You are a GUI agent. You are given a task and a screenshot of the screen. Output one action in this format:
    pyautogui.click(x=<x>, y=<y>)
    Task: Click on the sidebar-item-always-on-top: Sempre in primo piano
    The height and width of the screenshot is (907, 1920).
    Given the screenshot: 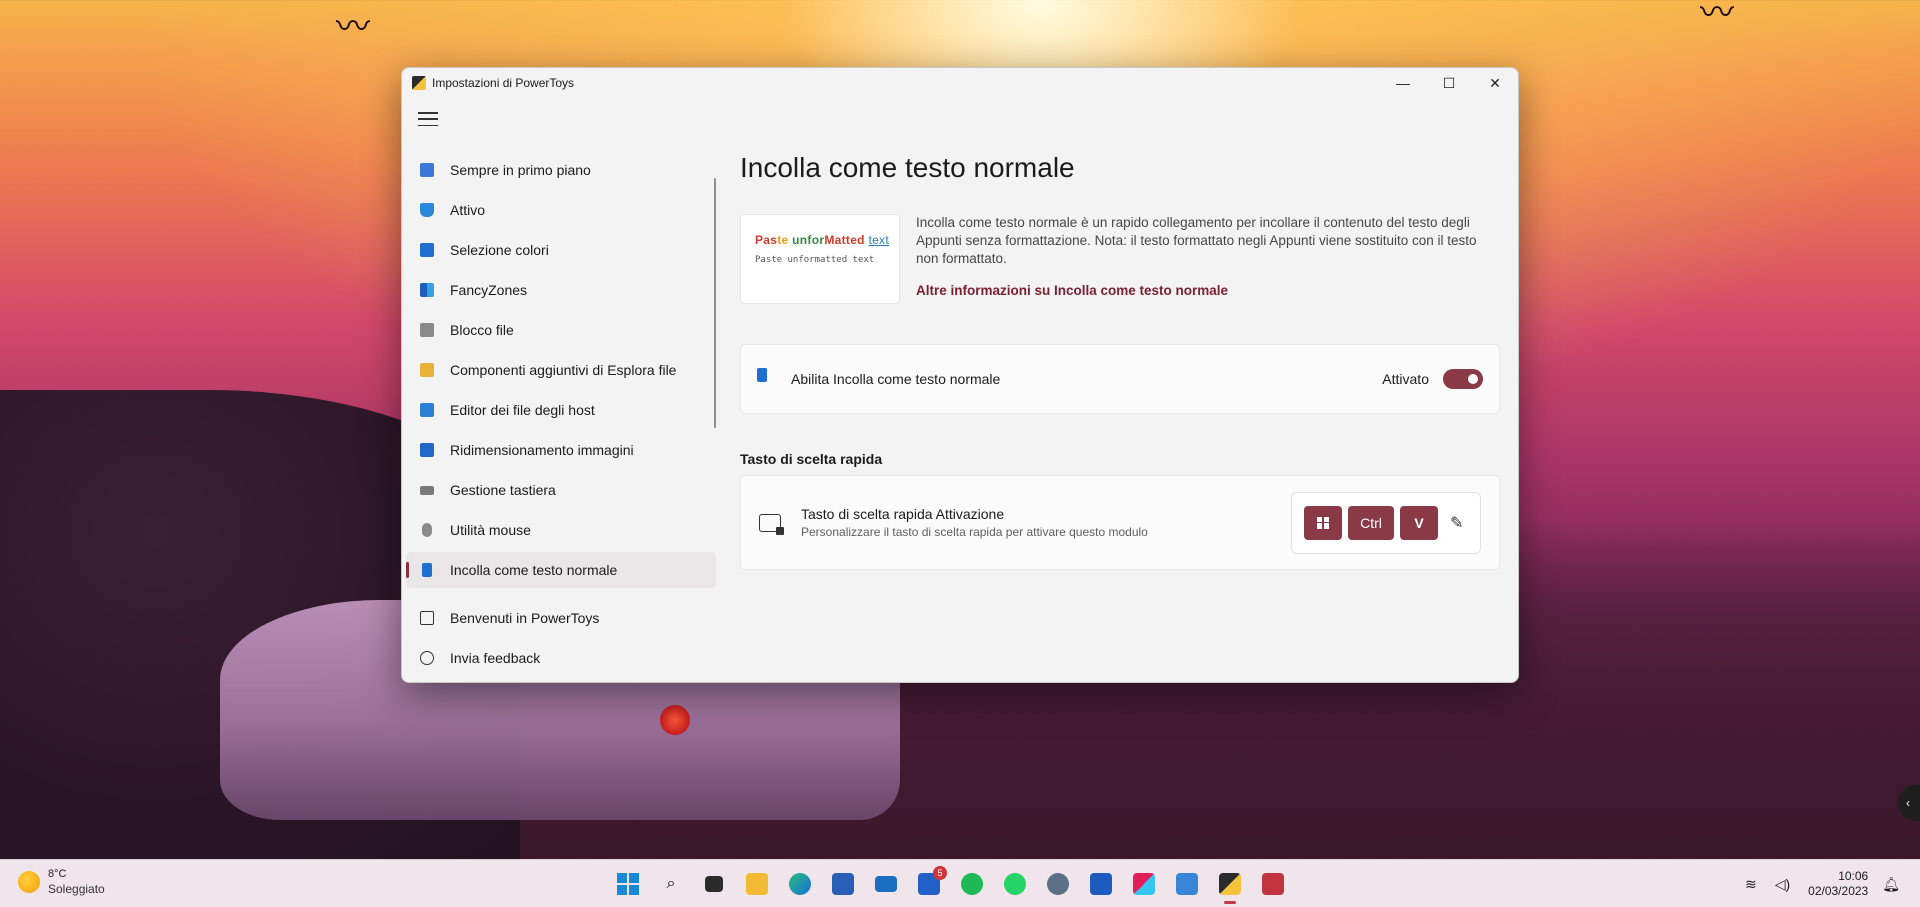 What is the action you would take?
    pyautogui.click(x=561, y=170)
    